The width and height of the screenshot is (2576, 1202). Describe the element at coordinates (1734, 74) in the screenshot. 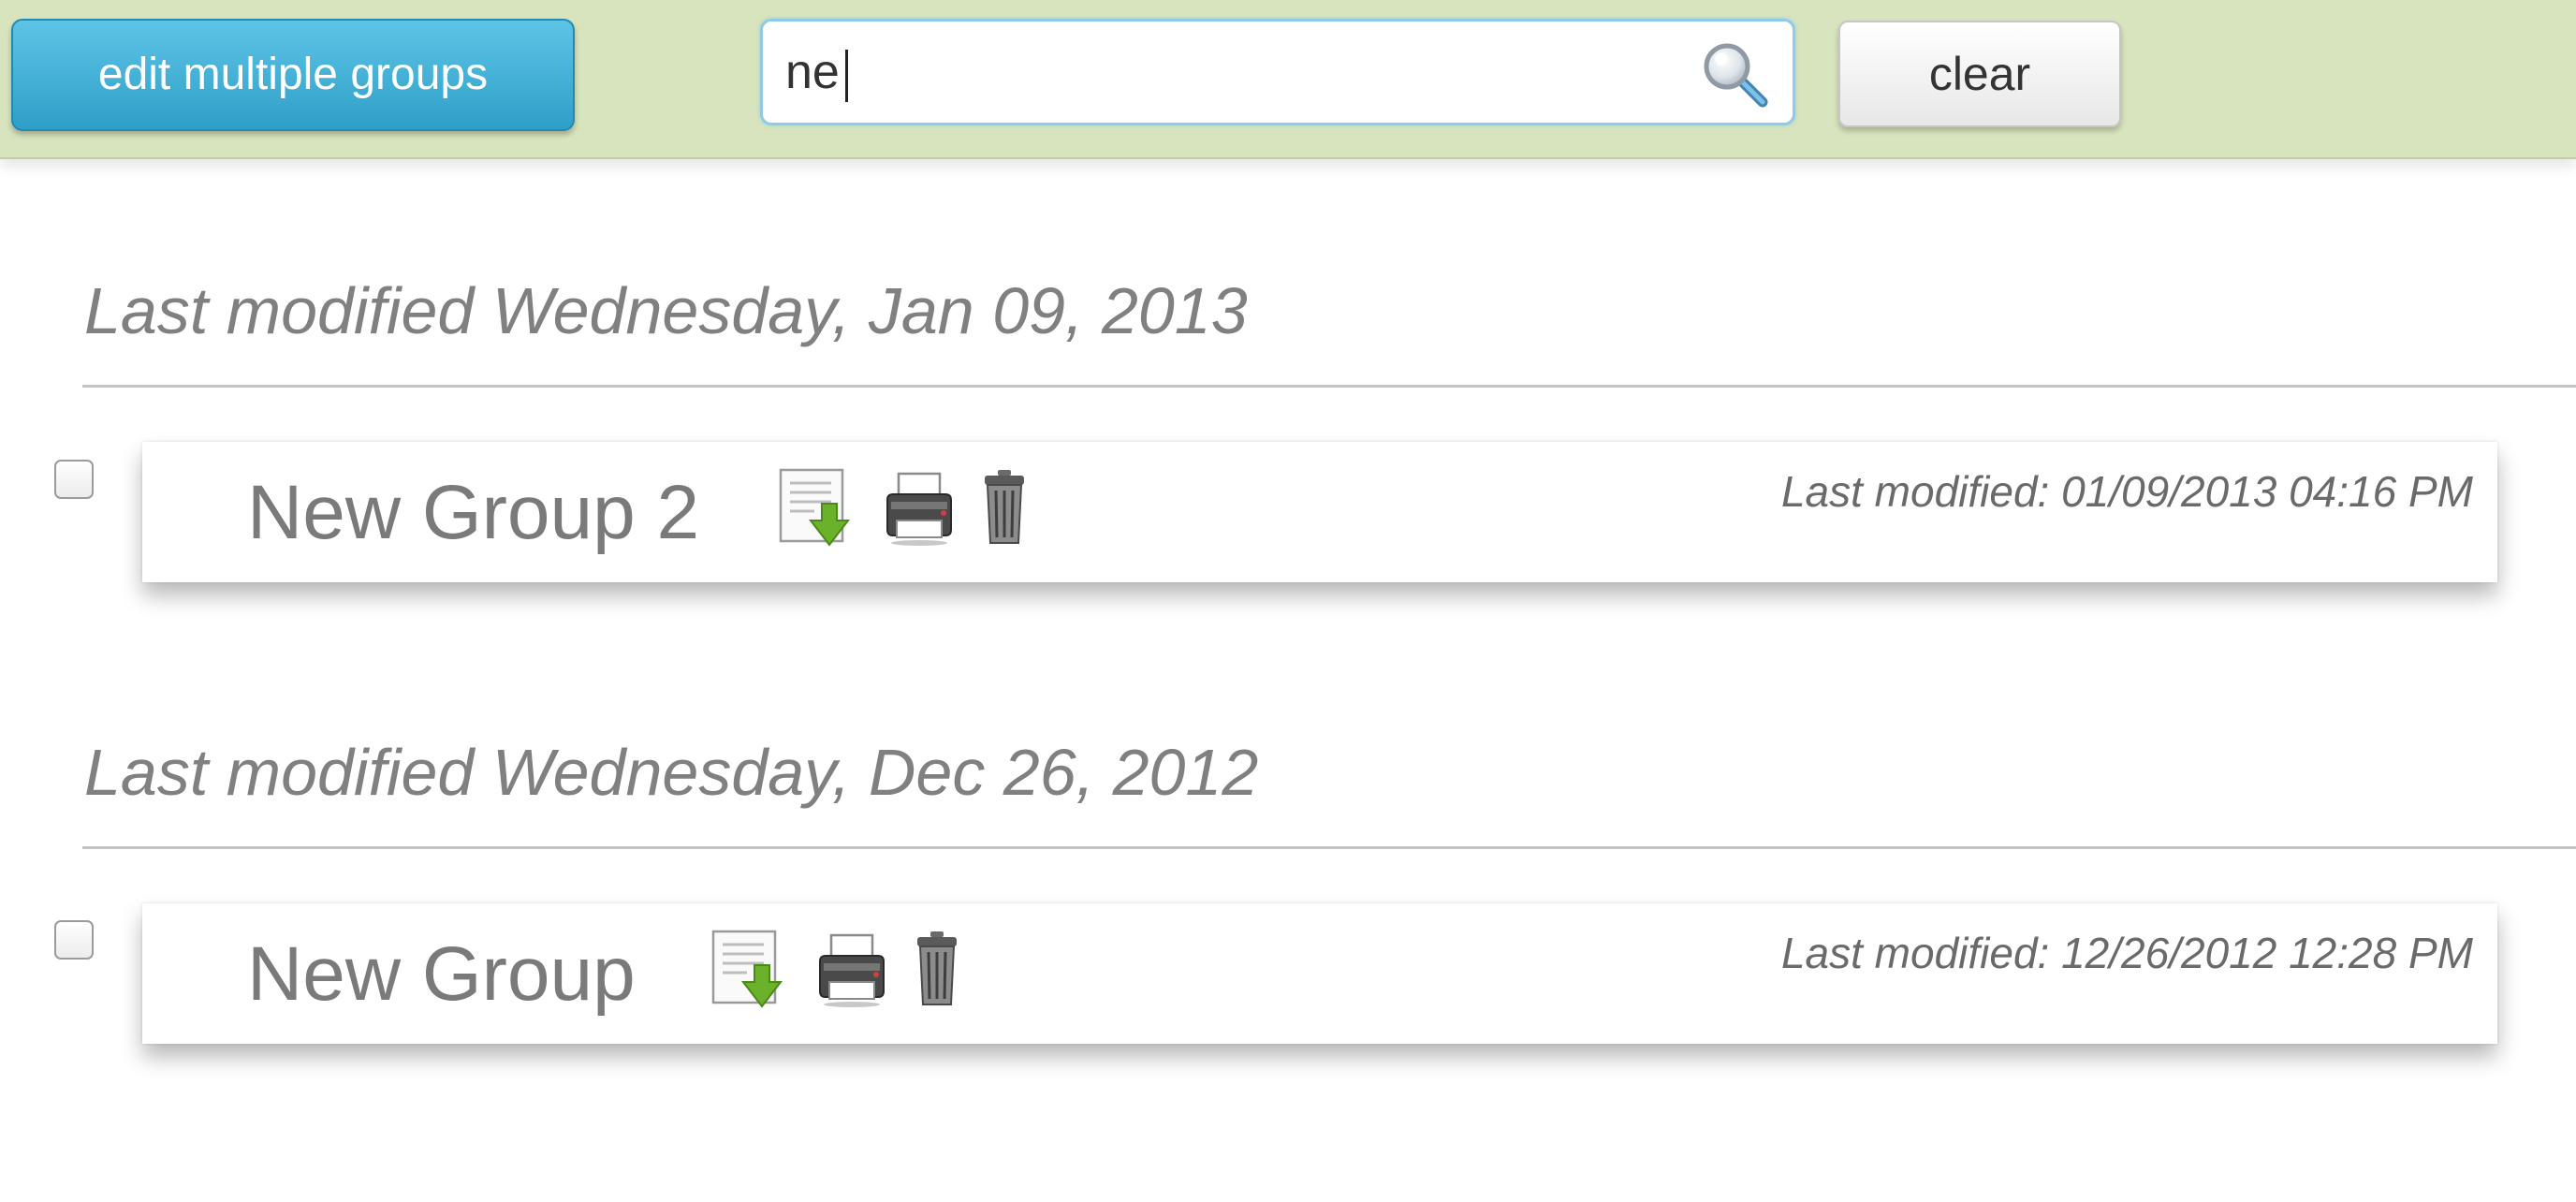

I see `search-icon` at that location.